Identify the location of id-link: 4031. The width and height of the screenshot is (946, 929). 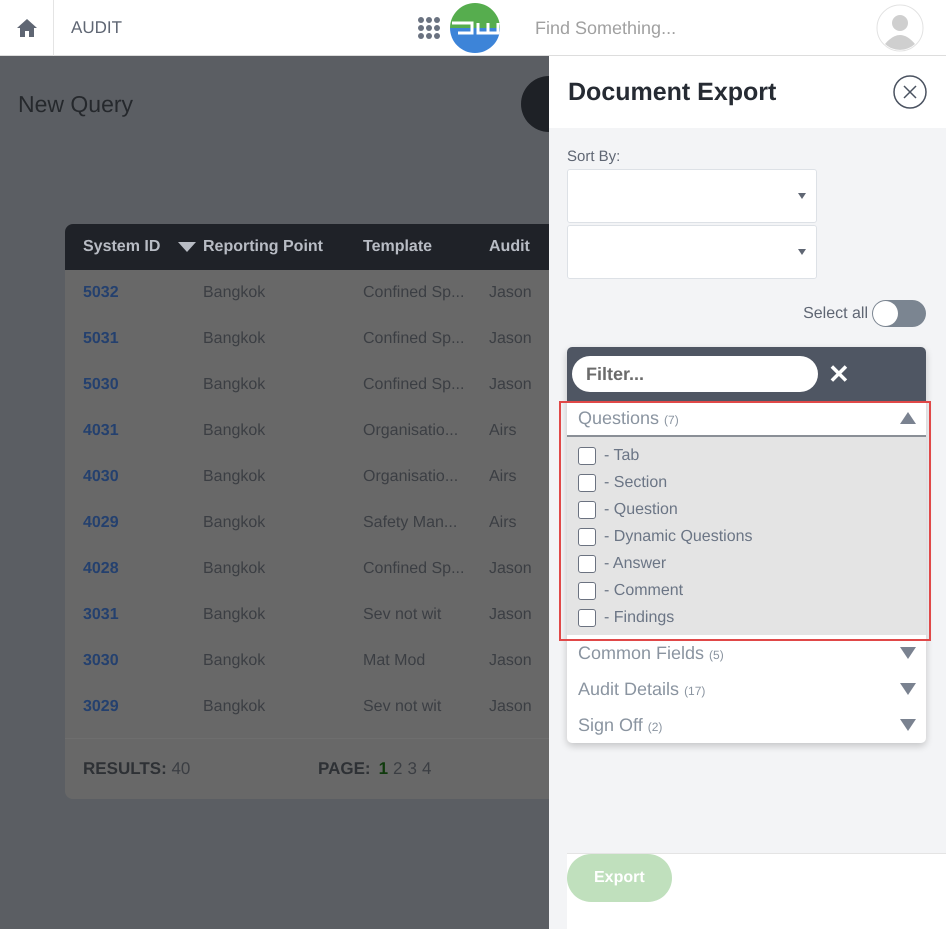
(134, 431).